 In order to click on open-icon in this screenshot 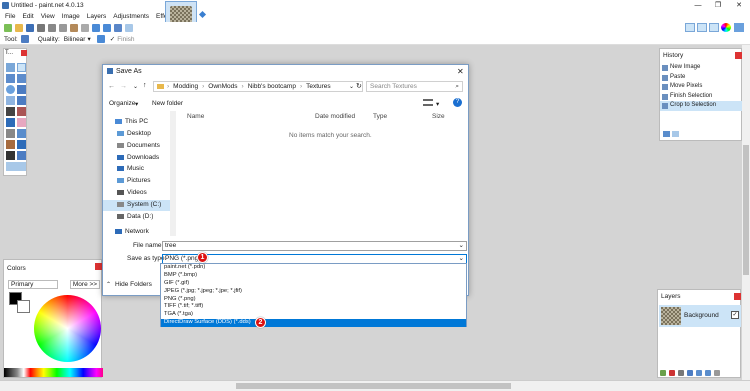, I will do `click(19, 28)`.